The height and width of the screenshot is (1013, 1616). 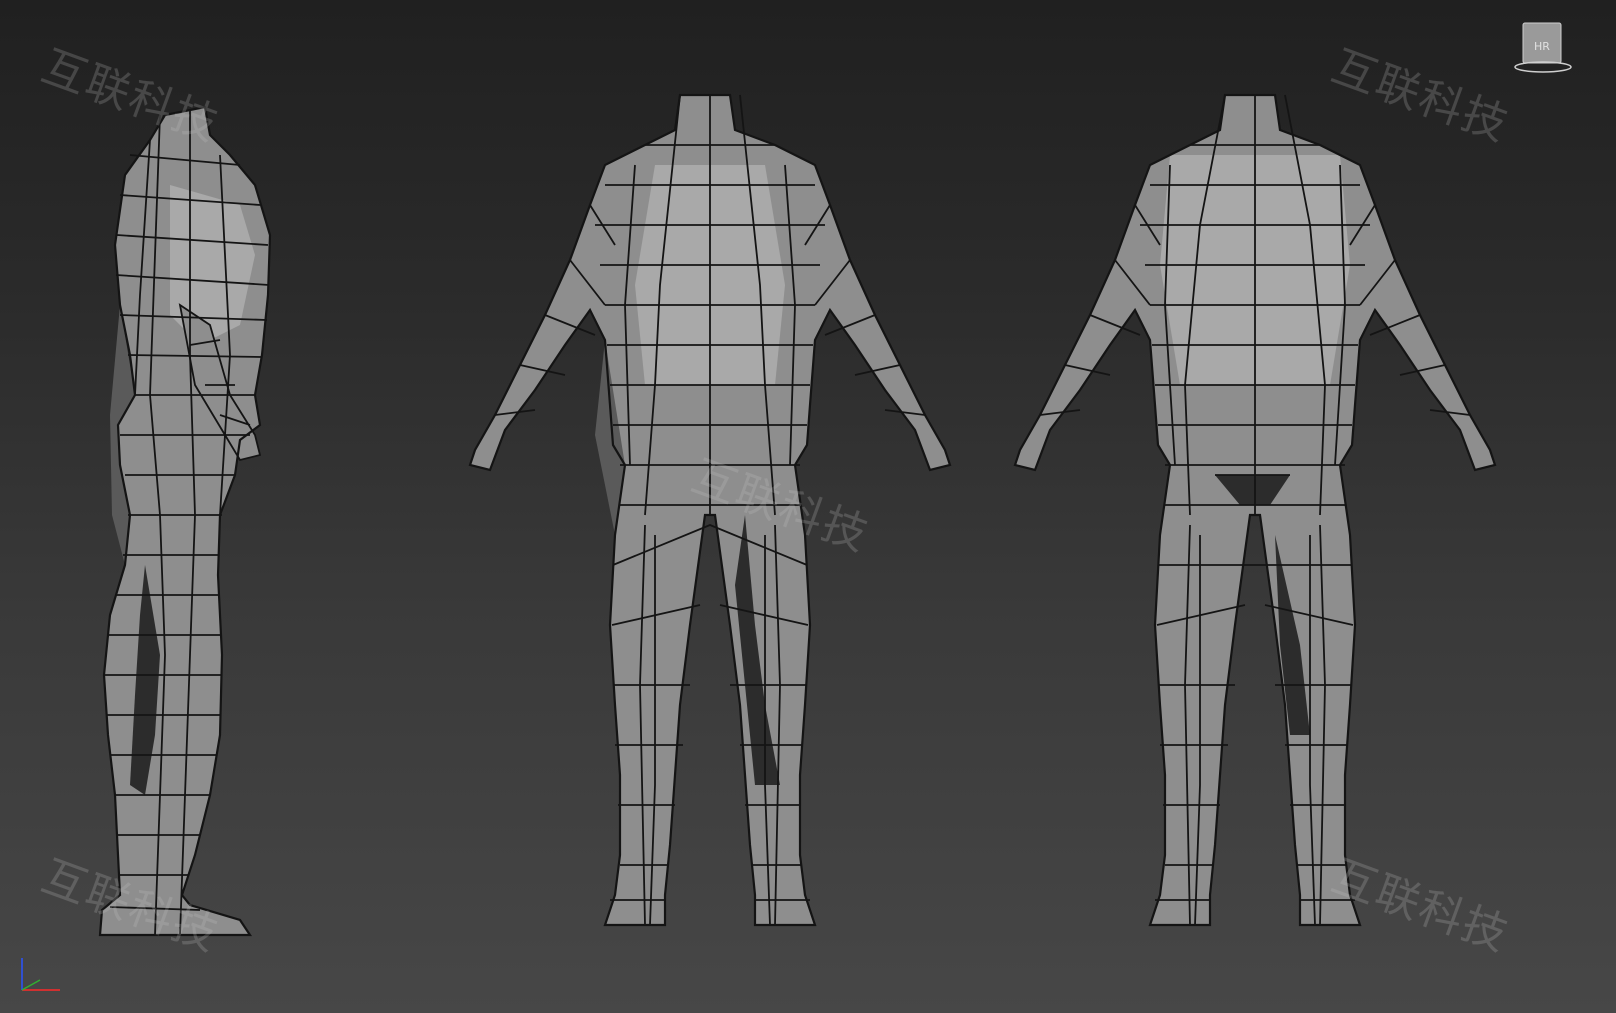 I want to click on viewcube-label: HR, so click(x=1542, y=46).